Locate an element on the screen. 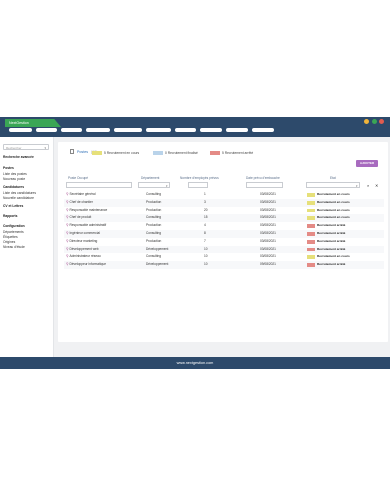 The height and width of the screenshot is (484, 390). minimize-dot-icon is located at coordinates (366, 121).